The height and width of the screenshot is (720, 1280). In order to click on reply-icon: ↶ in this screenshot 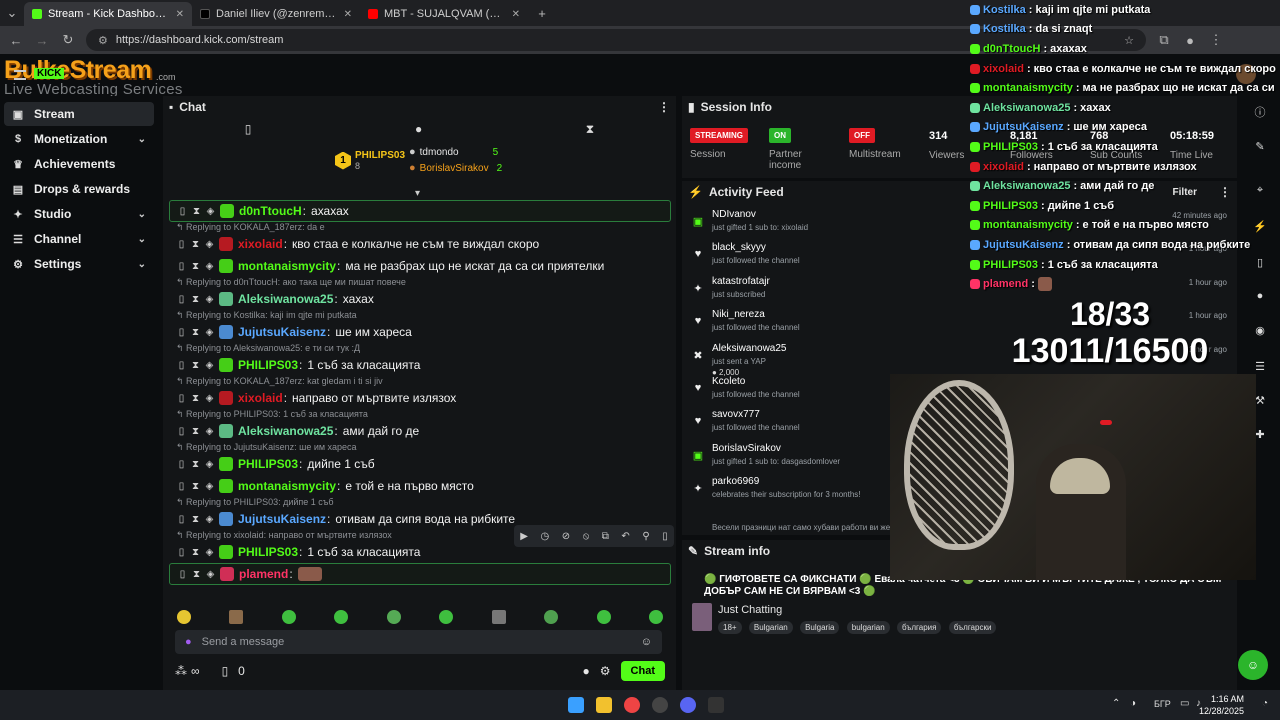, I will do `click(625, 536)`.